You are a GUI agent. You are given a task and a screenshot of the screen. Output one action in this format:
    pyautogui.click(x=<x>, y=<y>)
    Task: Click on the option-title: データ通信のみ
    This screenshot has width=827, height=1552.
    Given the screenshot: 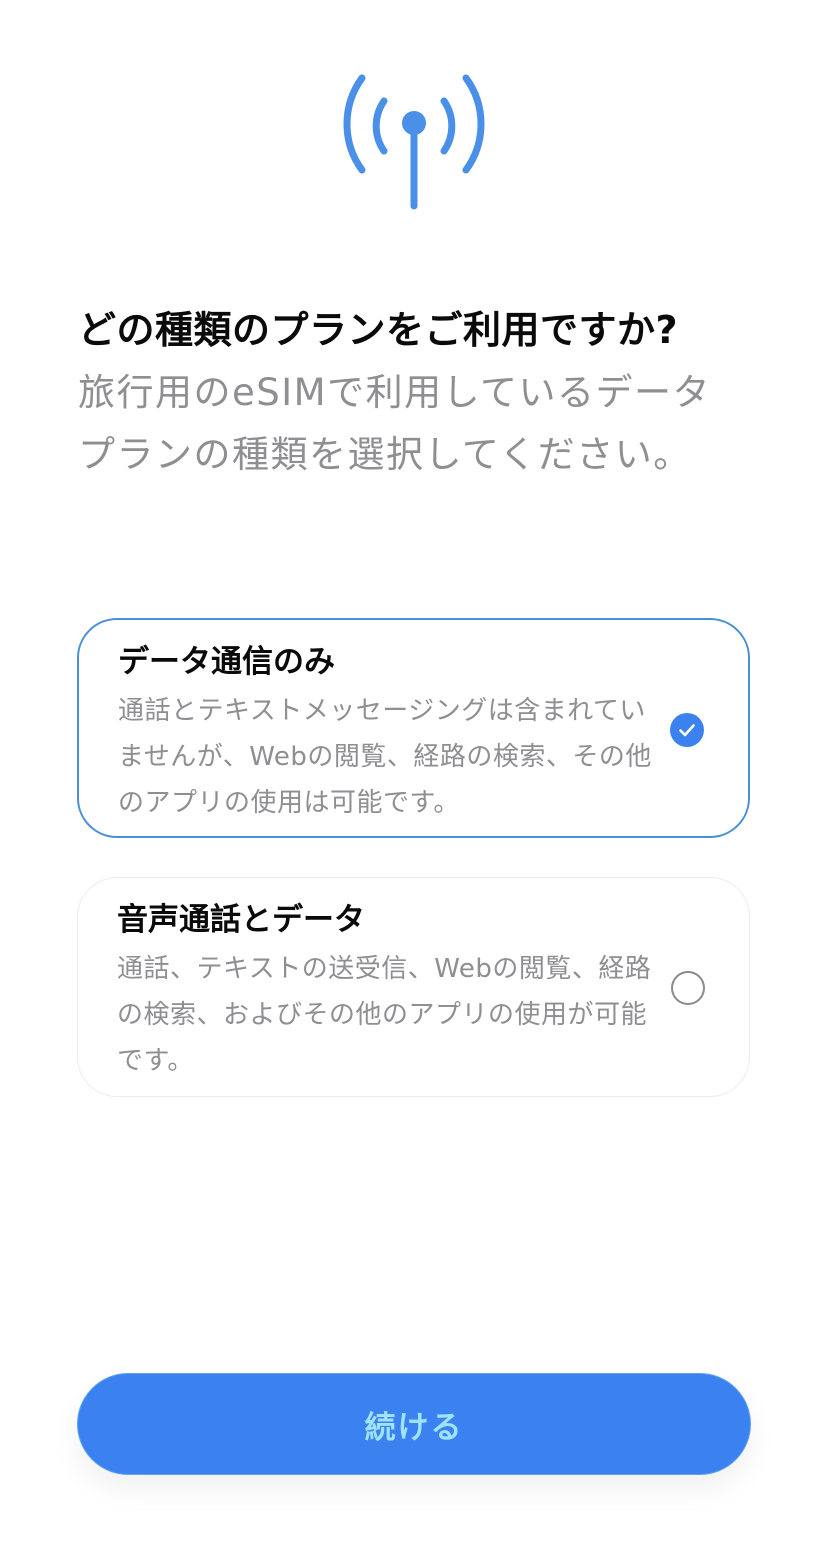 What is the action you would take?
    pyautogui.click(x=226, y=662)
    